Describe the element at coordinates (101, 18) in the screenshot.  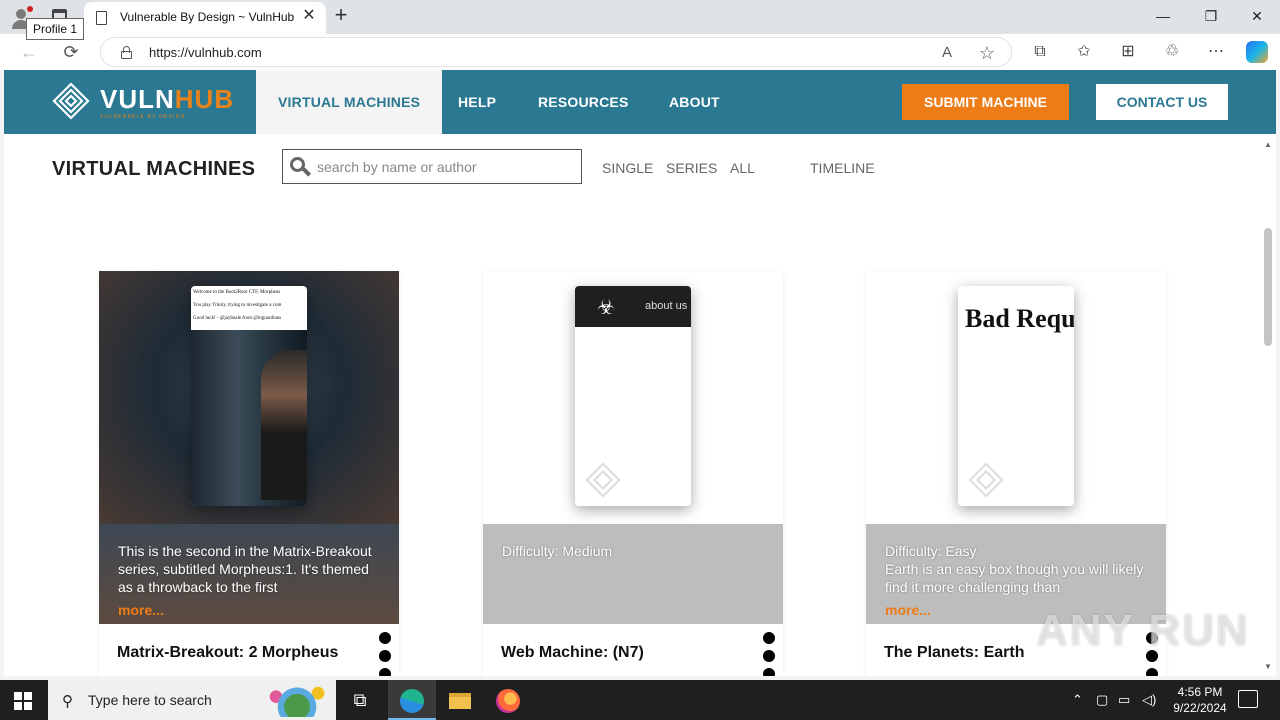
I see `page-icon` at that location.